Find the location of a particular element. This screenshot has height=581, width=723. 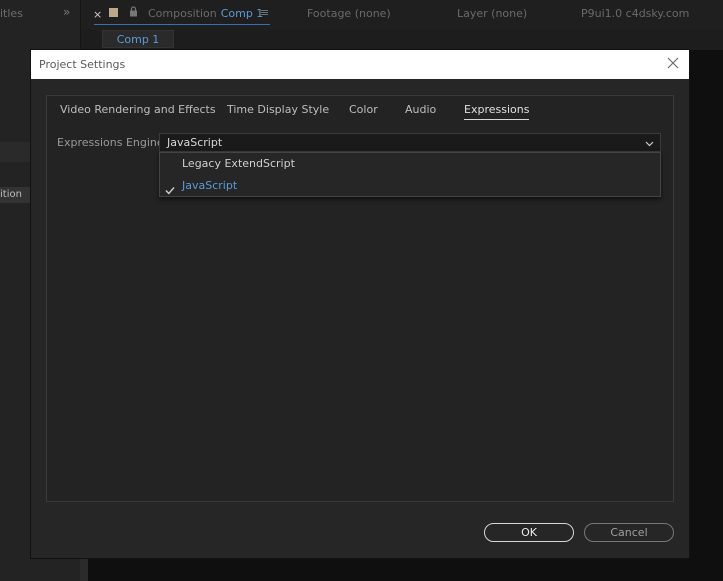

dialog-title: Project Settings is located at coordinates (82, 64).